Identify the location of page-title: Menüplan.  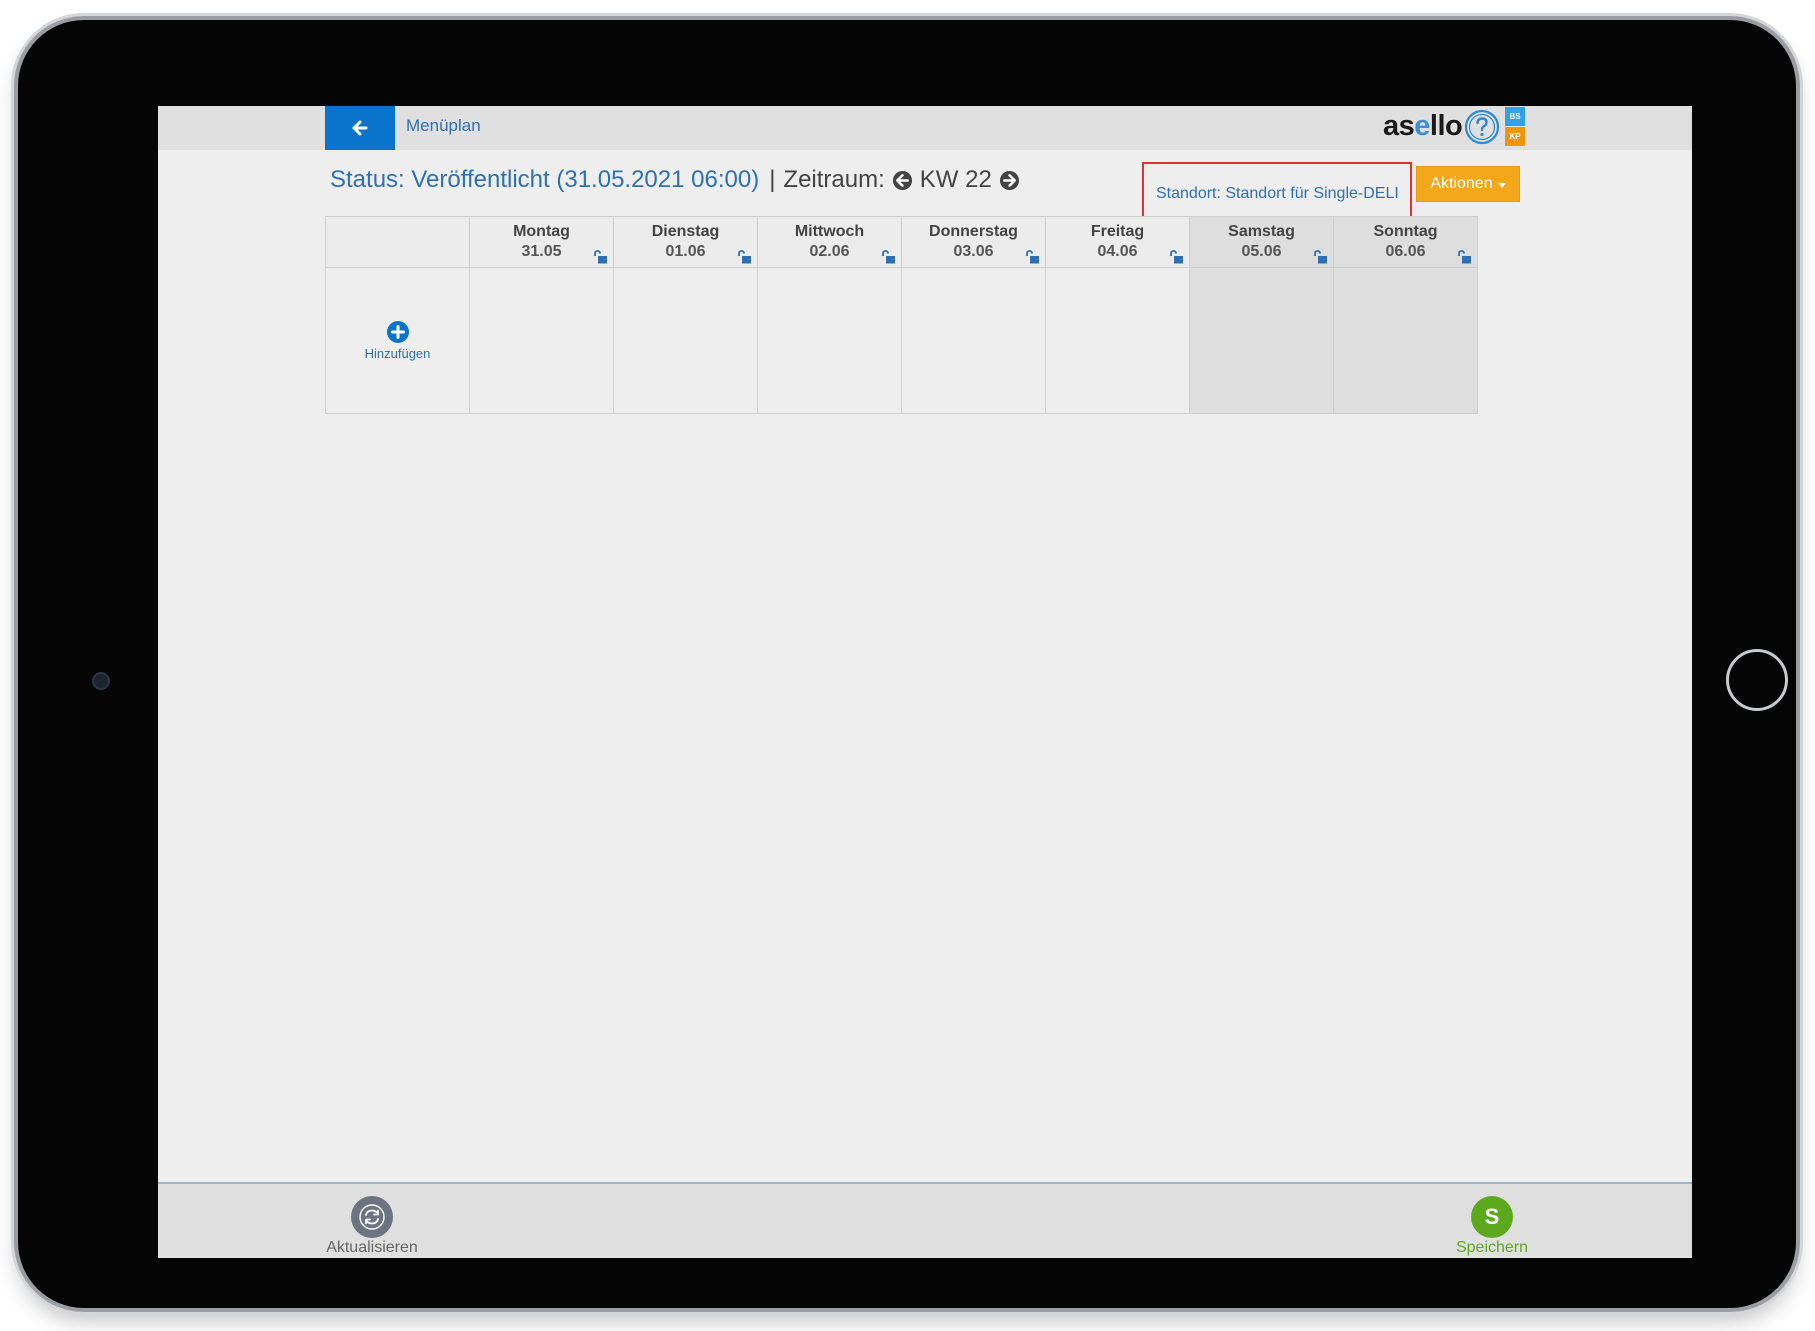
(443, 125).